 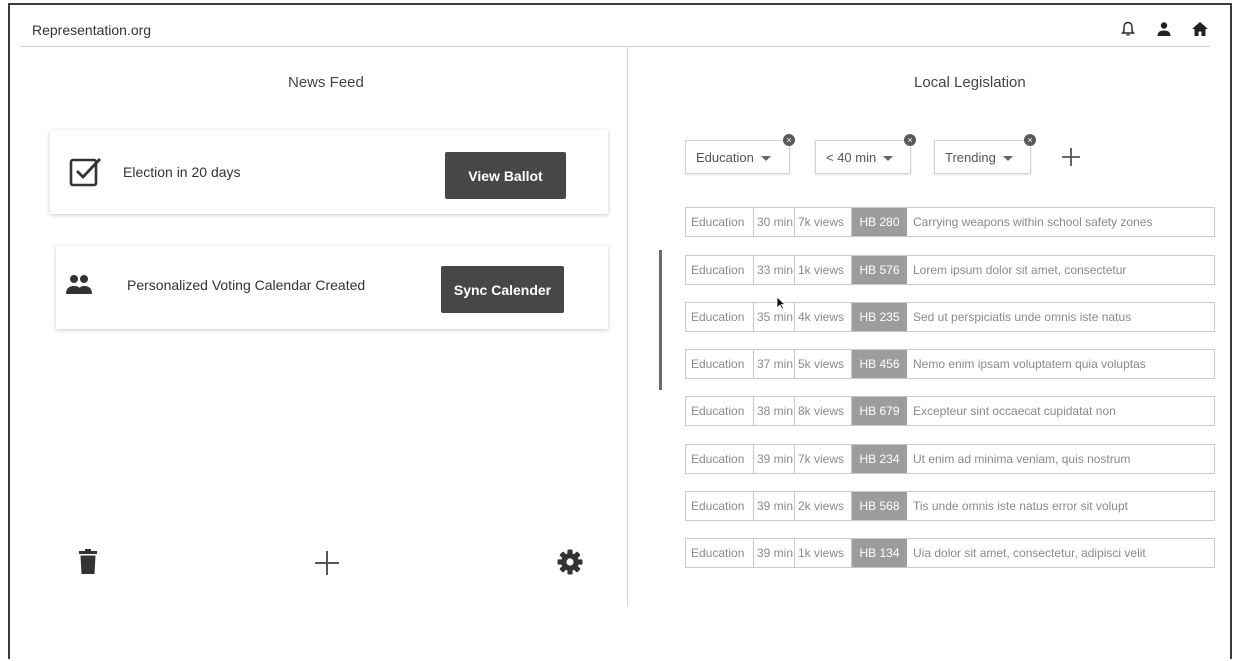 I want to click on row-time: 38 min, so click(x=774, y=411).